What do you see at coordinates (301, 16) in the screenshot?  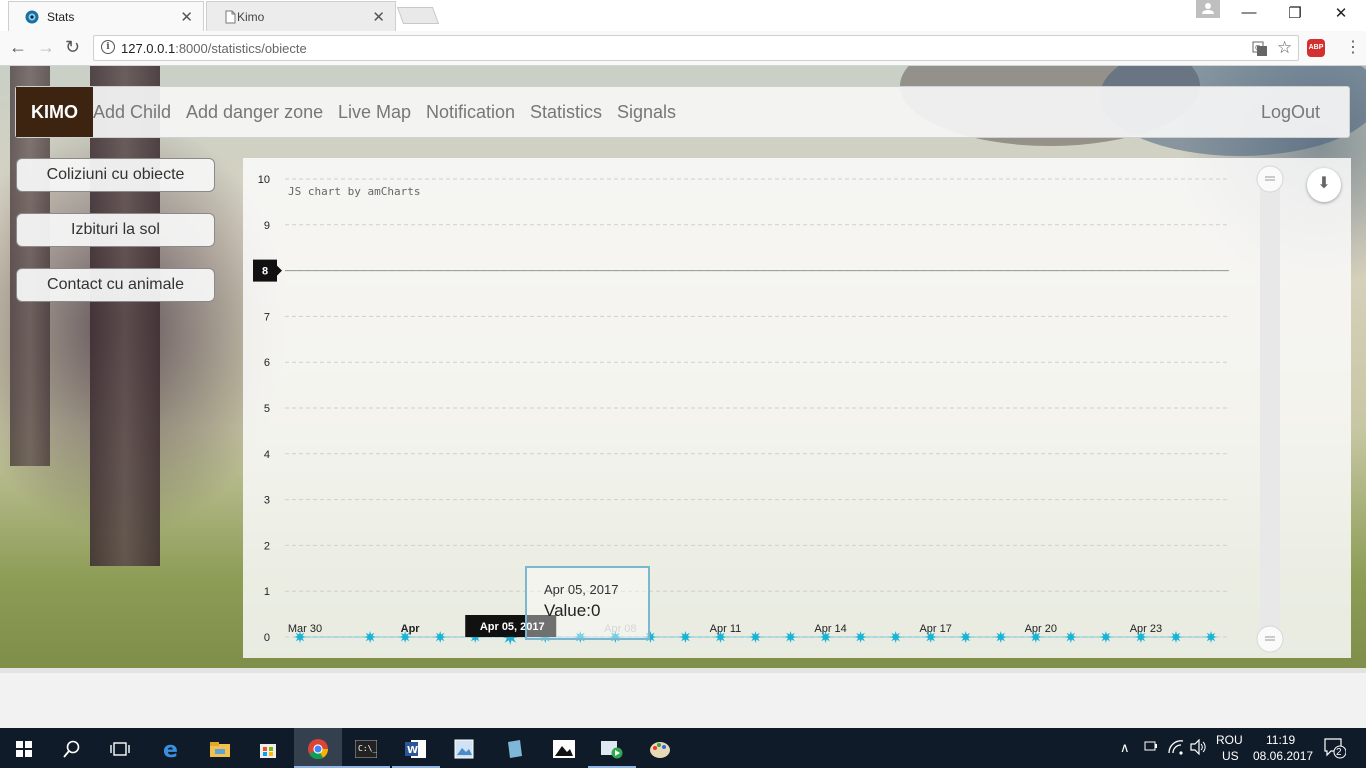 I see `tab-kimo: Kimo ✕` at bounding box center [301, 16].